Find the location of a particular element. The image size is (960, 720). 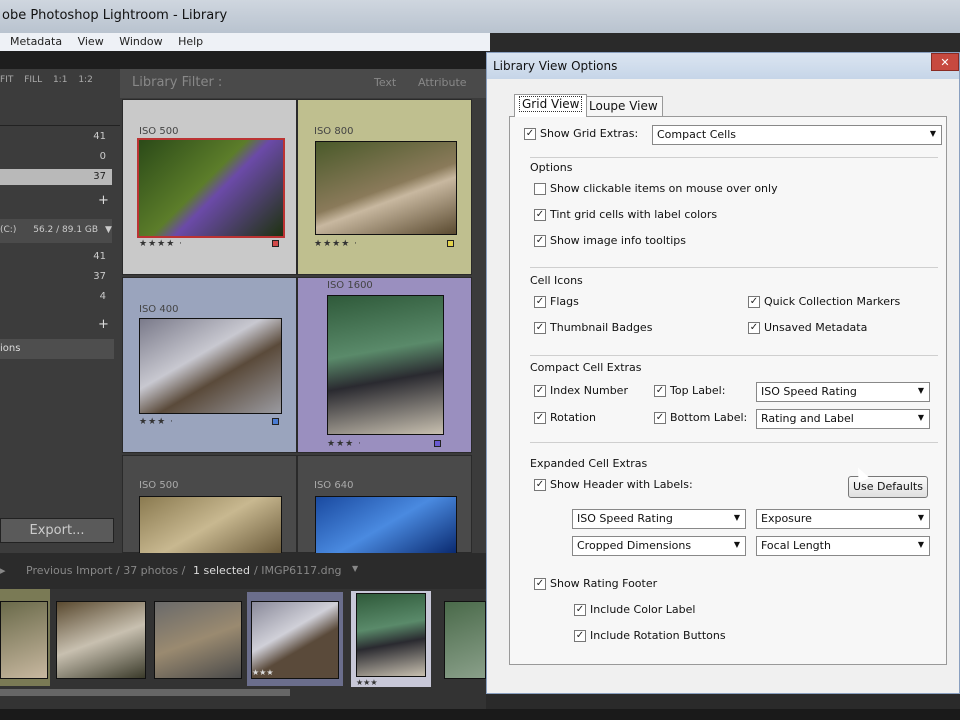

window-title: obe Photoshop Lightroom - Library is located at coordinates (115, 15).